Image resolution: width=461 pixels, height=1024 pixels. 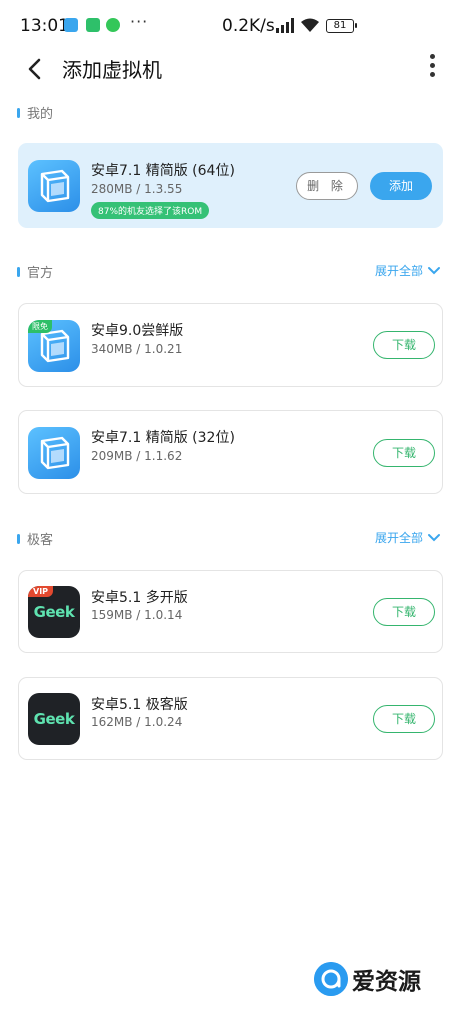 I want to click on status-time: 13:01, so click(x=44, y=26).